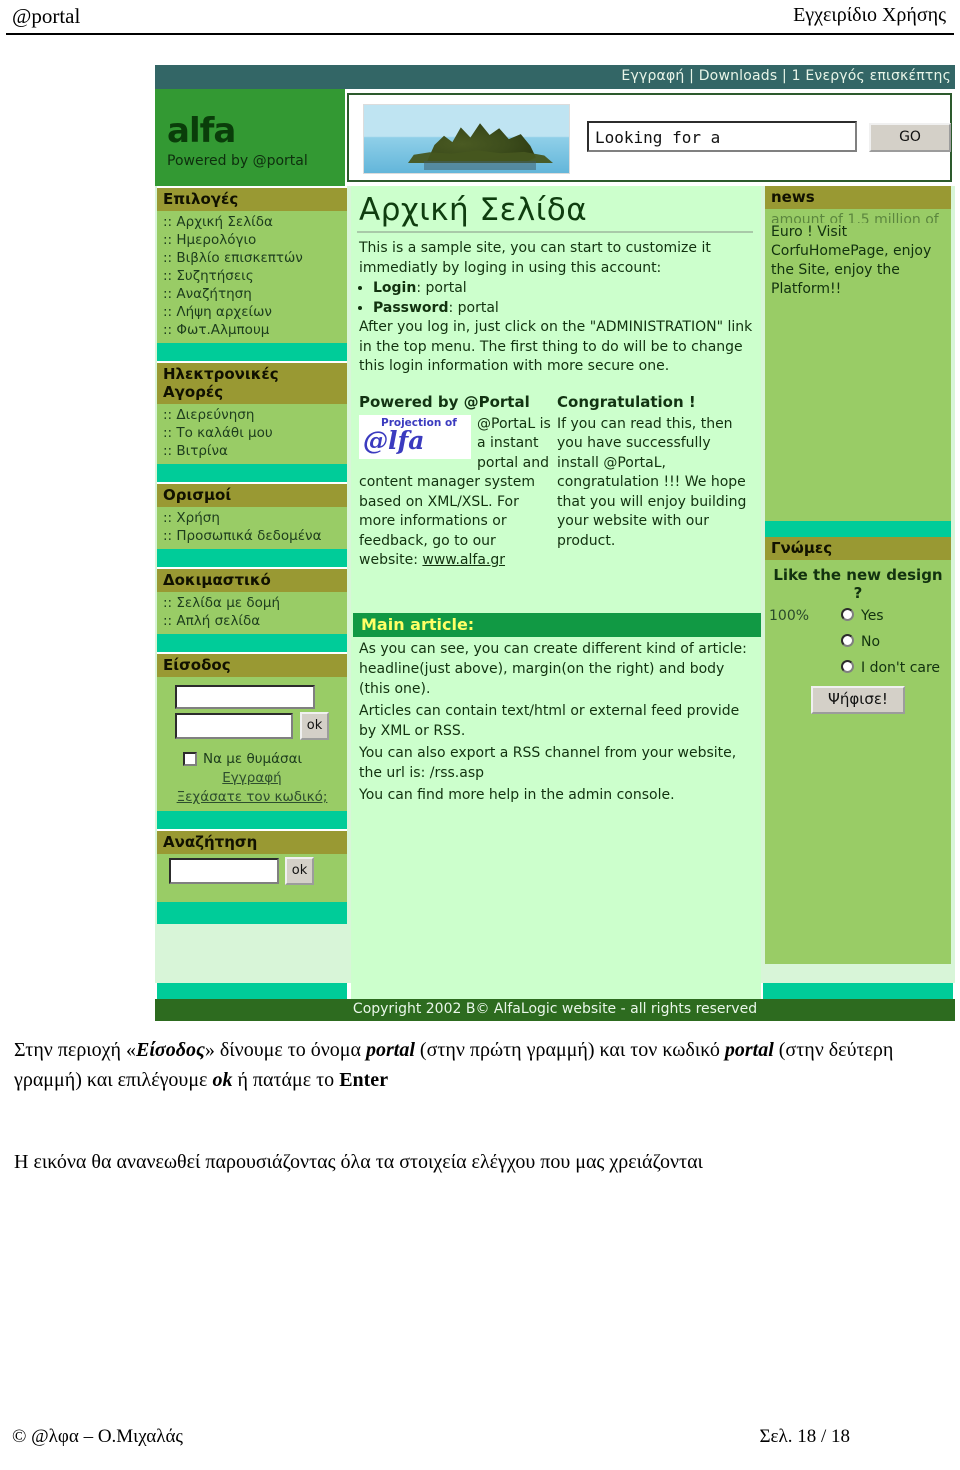 The width and height of the screenshot is (960, 1470). I want to click on sidebar-item-photoalbum: :: Φωτ.Αλμπουμ, so click(252, 330).